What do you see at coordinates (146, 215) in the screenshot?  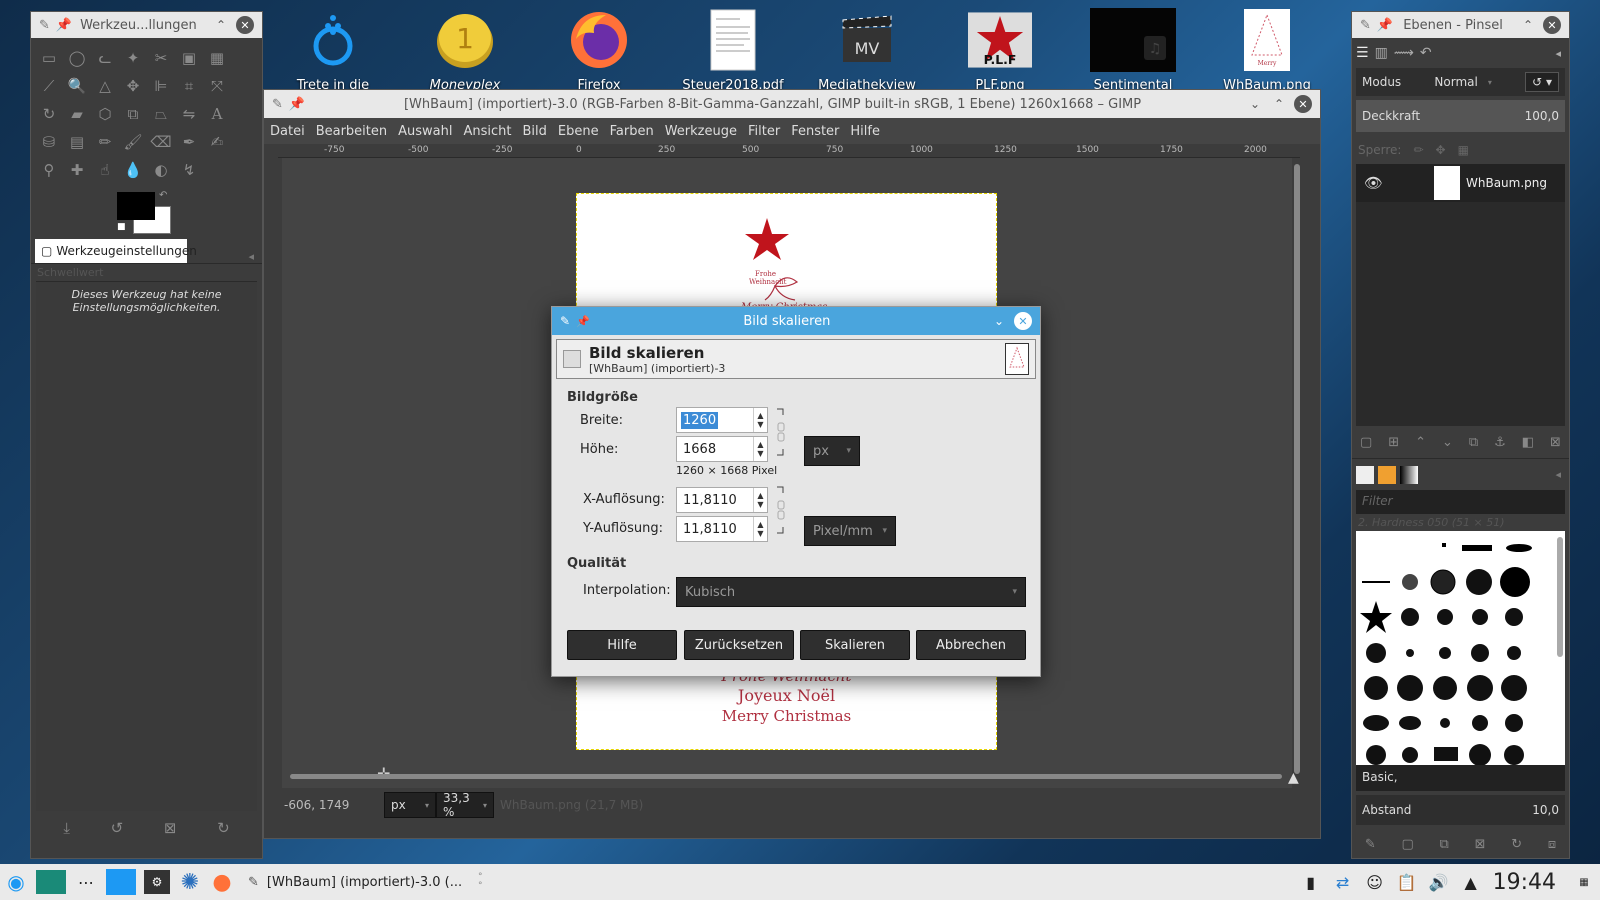 I see `color-swatches: ↶ ■` at bounding box center [146, 215].